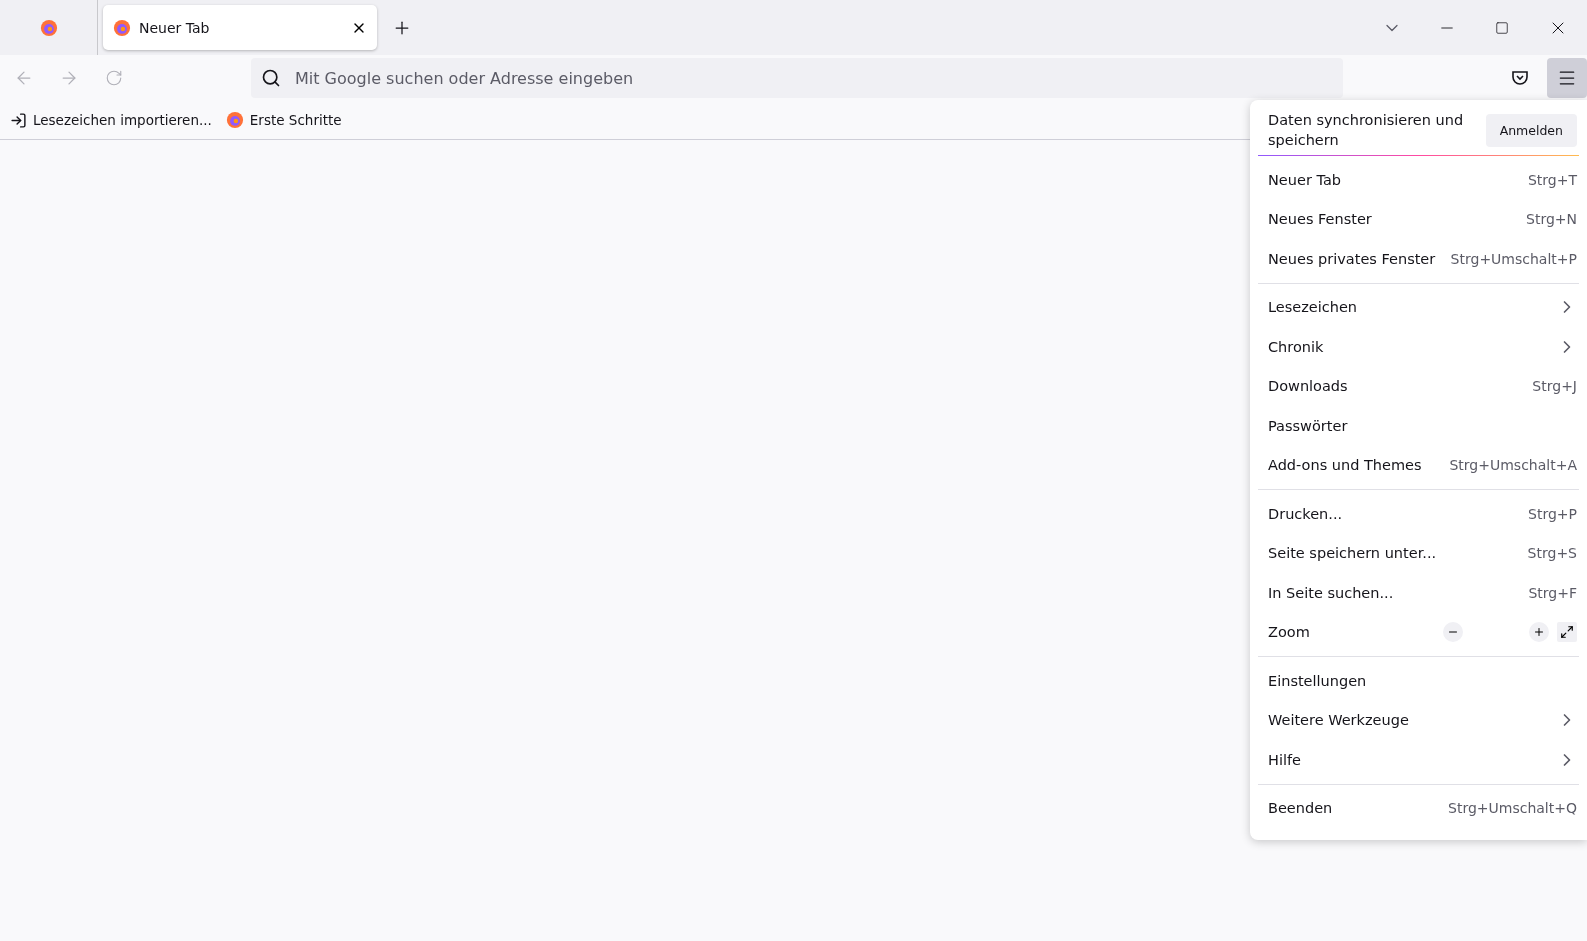  I want to click on menu-item: Neues privates Fenster, so click(1352, 258).